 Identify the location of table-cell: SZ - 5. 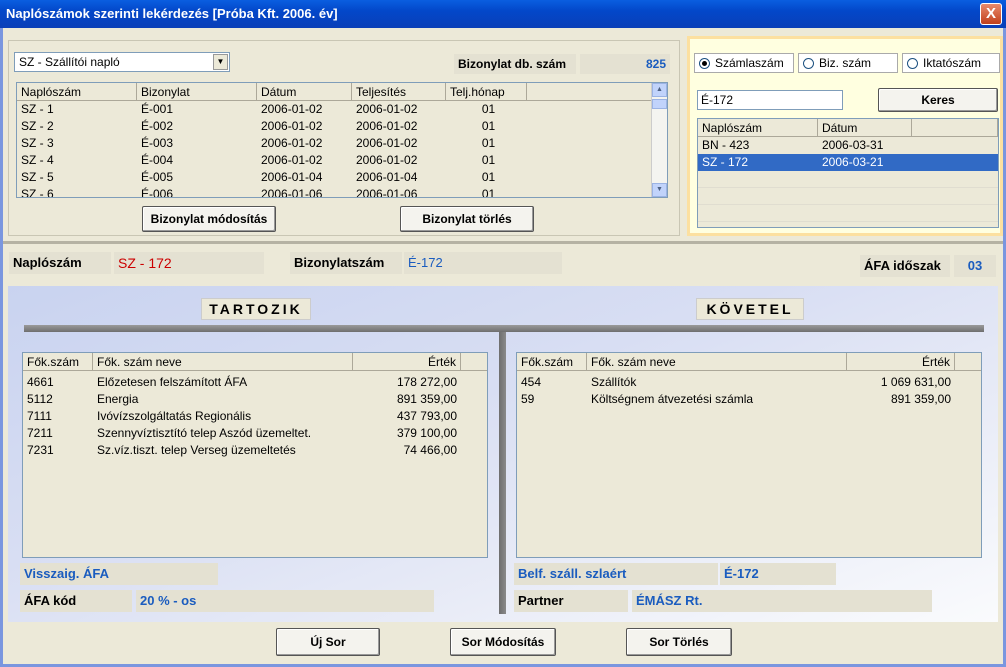
(37, 177).